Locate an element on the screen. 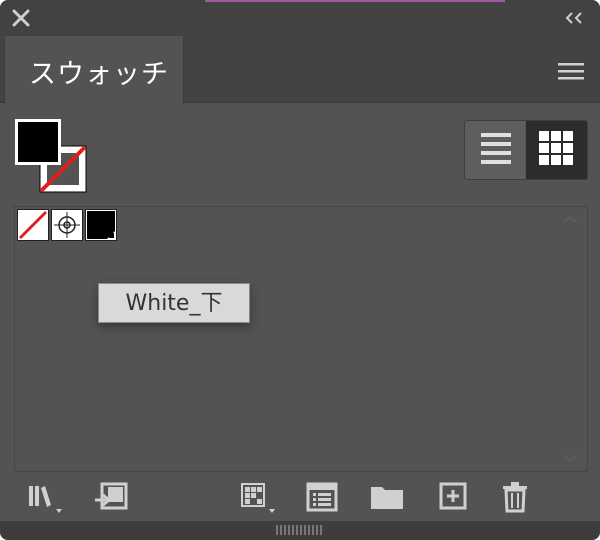  registration-swatch is located at coordinates (67, 225).